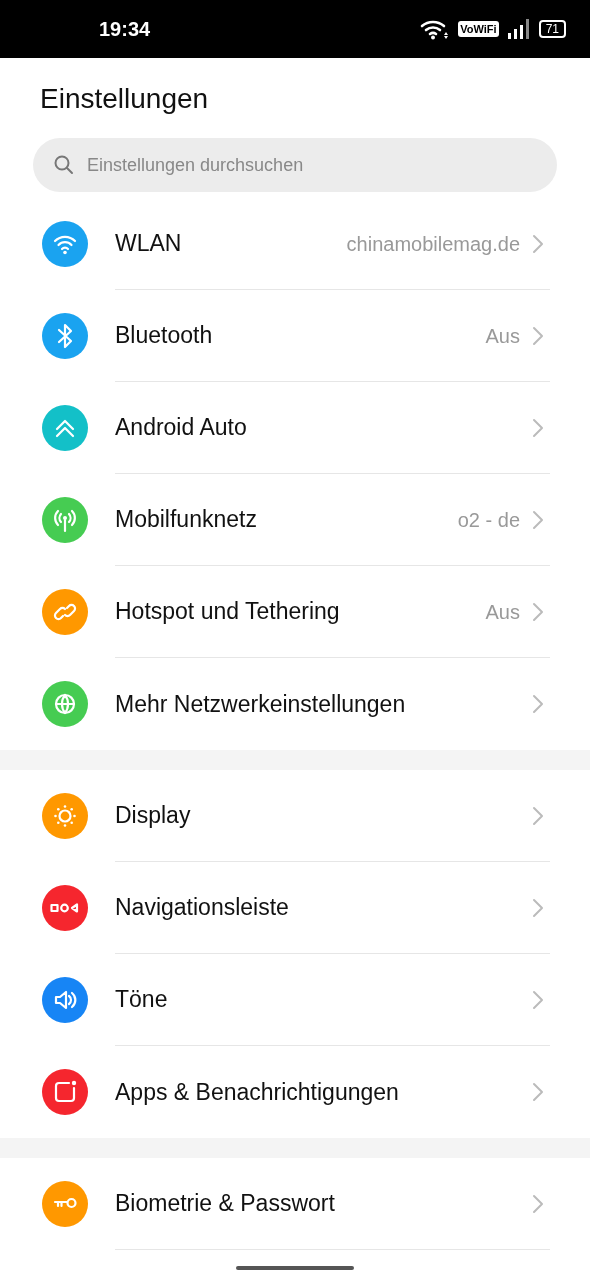  Describe the element at coordinates (295, 1268) in the screenshot. I see `home-indicator` at that location.